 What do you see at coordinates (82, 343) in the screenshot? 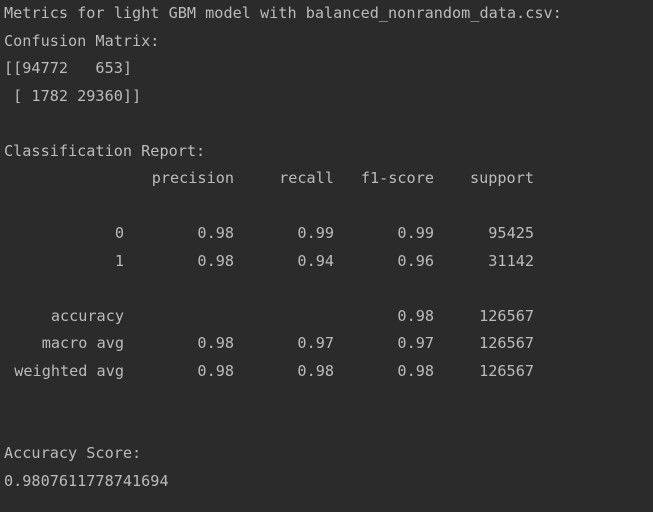
I see `row-label: macro avg` at bounding box center [82, 343].